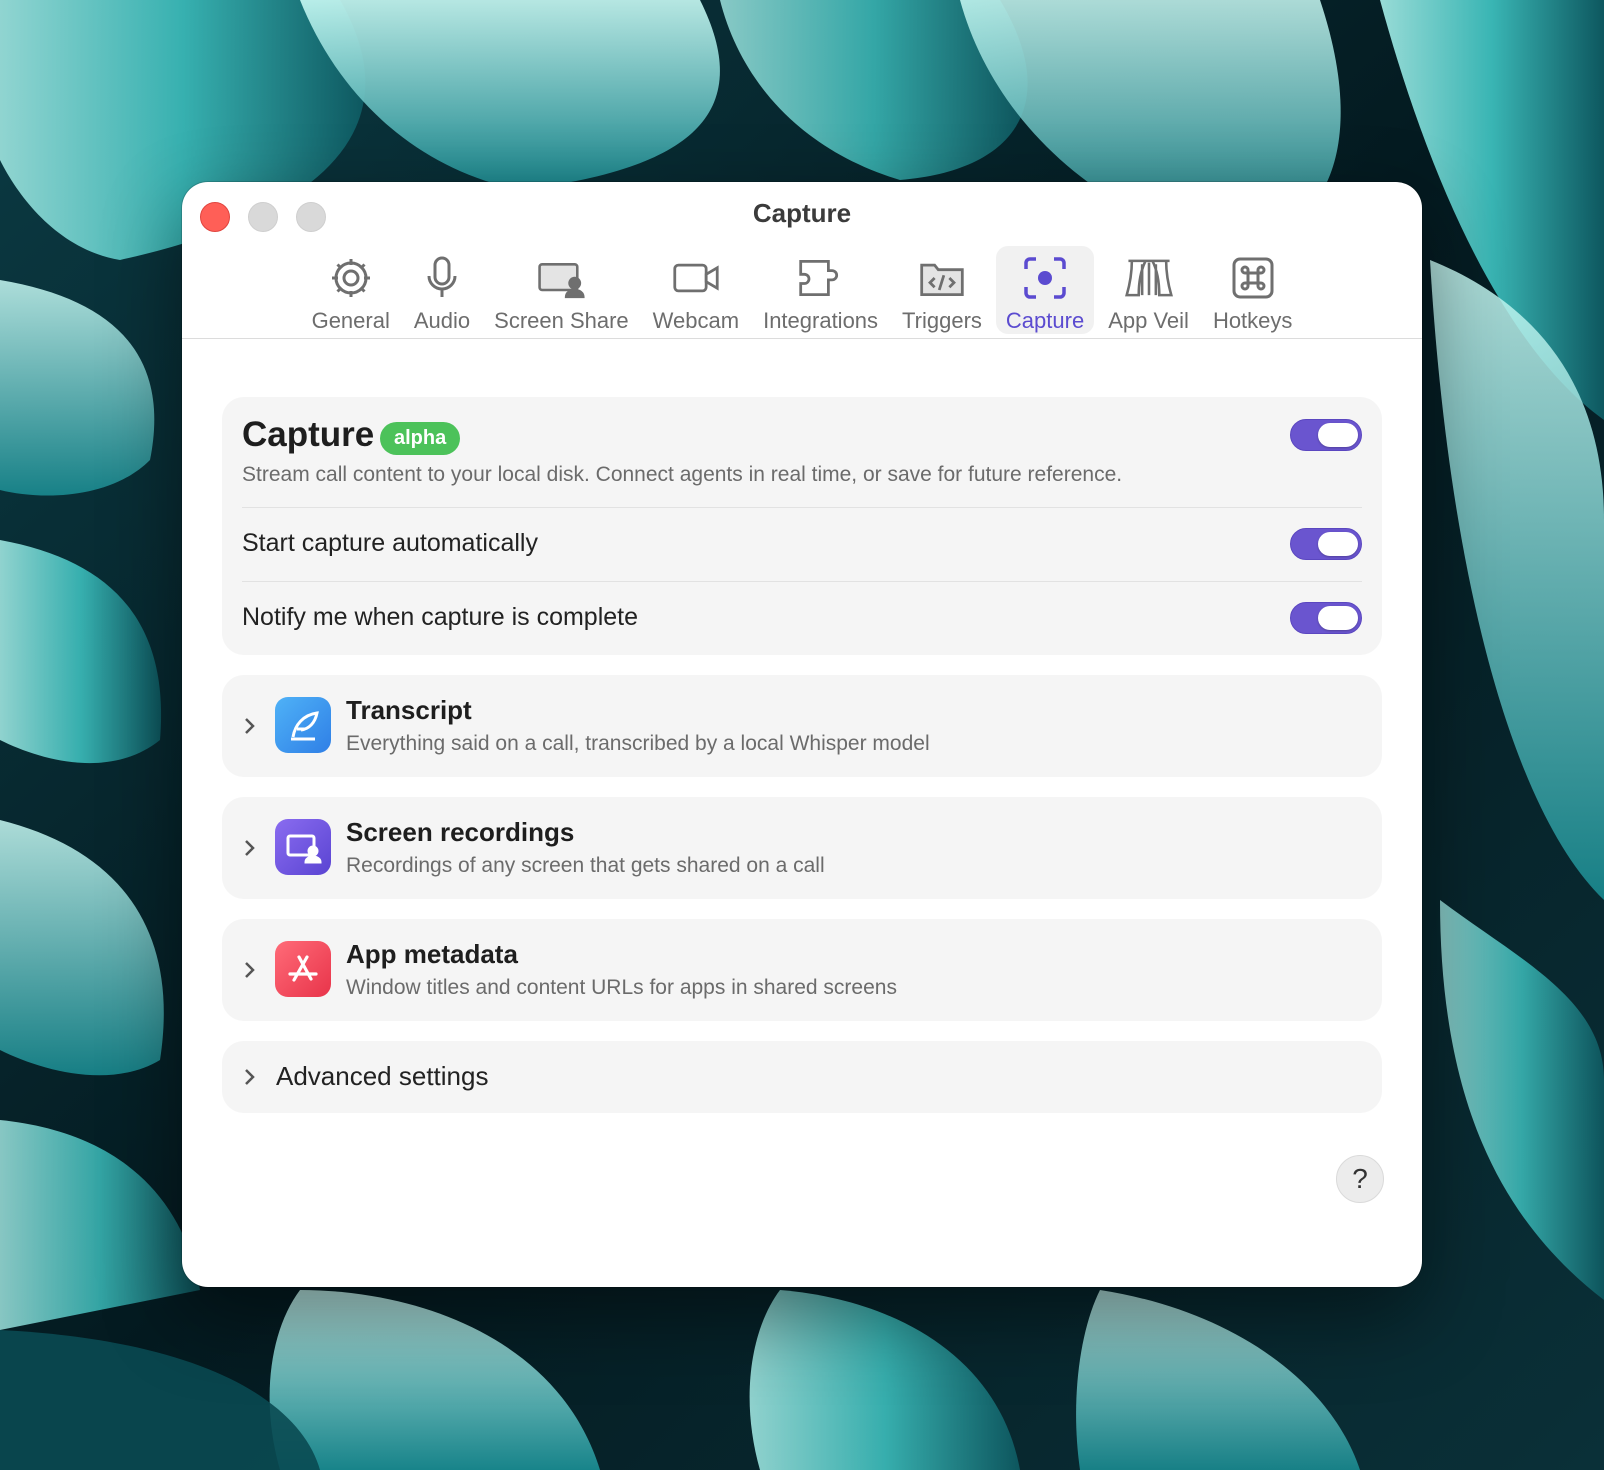  I want to click on tab-label: Integrations, so click(821, 320).